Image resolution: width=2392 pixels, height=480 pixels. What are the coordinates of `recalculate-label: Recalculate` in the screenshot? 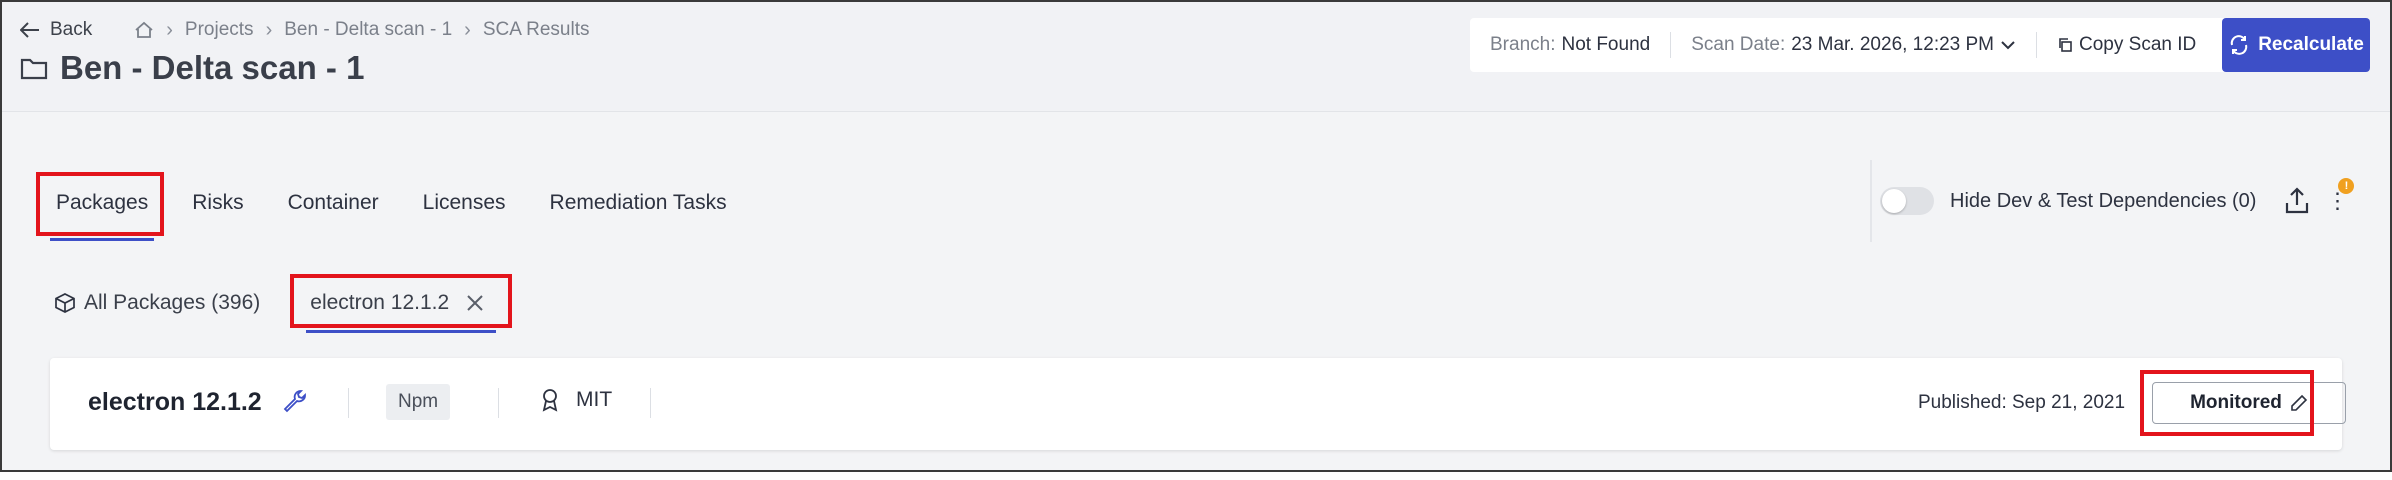 It's located at (2311, 44).